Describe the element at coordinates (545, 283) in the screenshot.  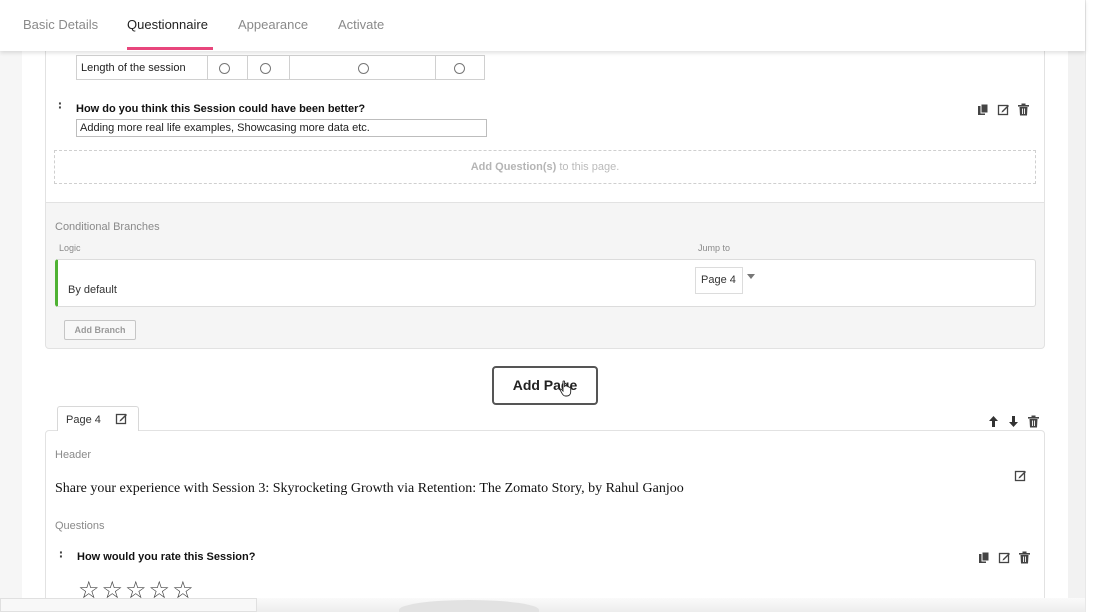
I see `branch-row-default: By default Page 4` at that location.